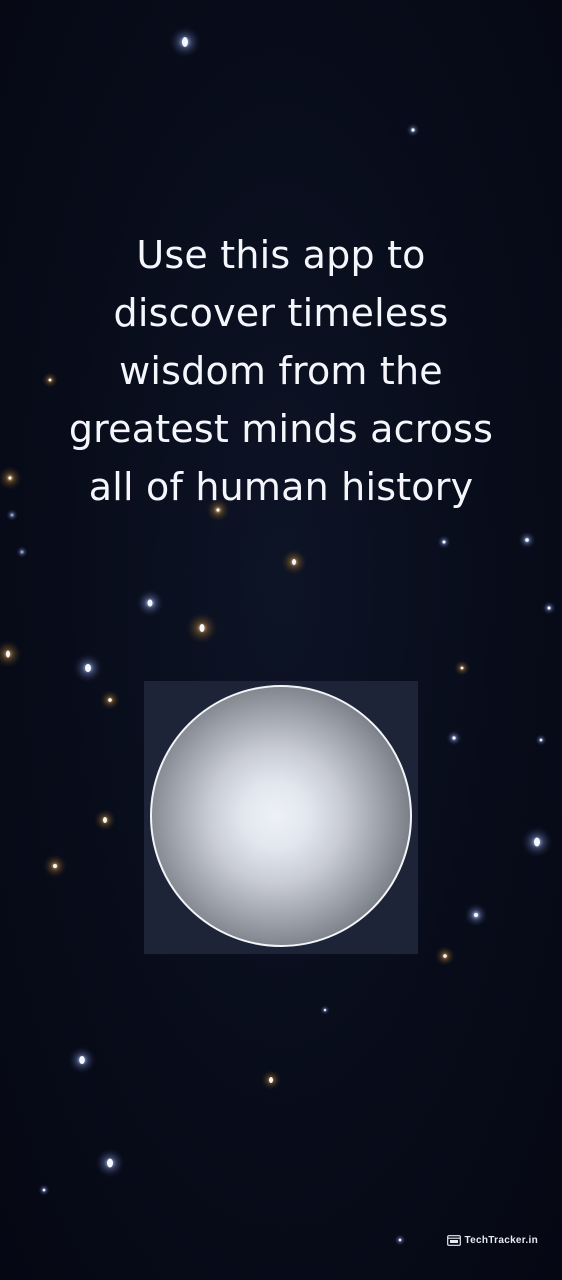  I want to click on intro-line-5: all of human history, so click(281, 487).